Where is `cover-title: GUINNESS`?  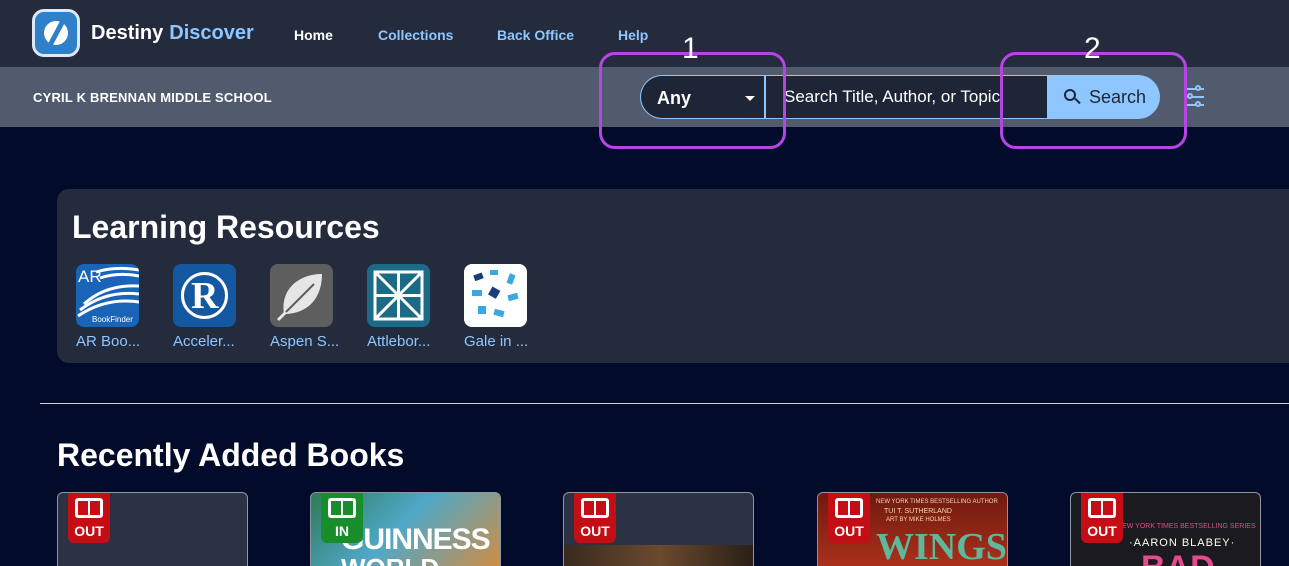
cover-title: GUINNESS is located at coordinates (416, 539).